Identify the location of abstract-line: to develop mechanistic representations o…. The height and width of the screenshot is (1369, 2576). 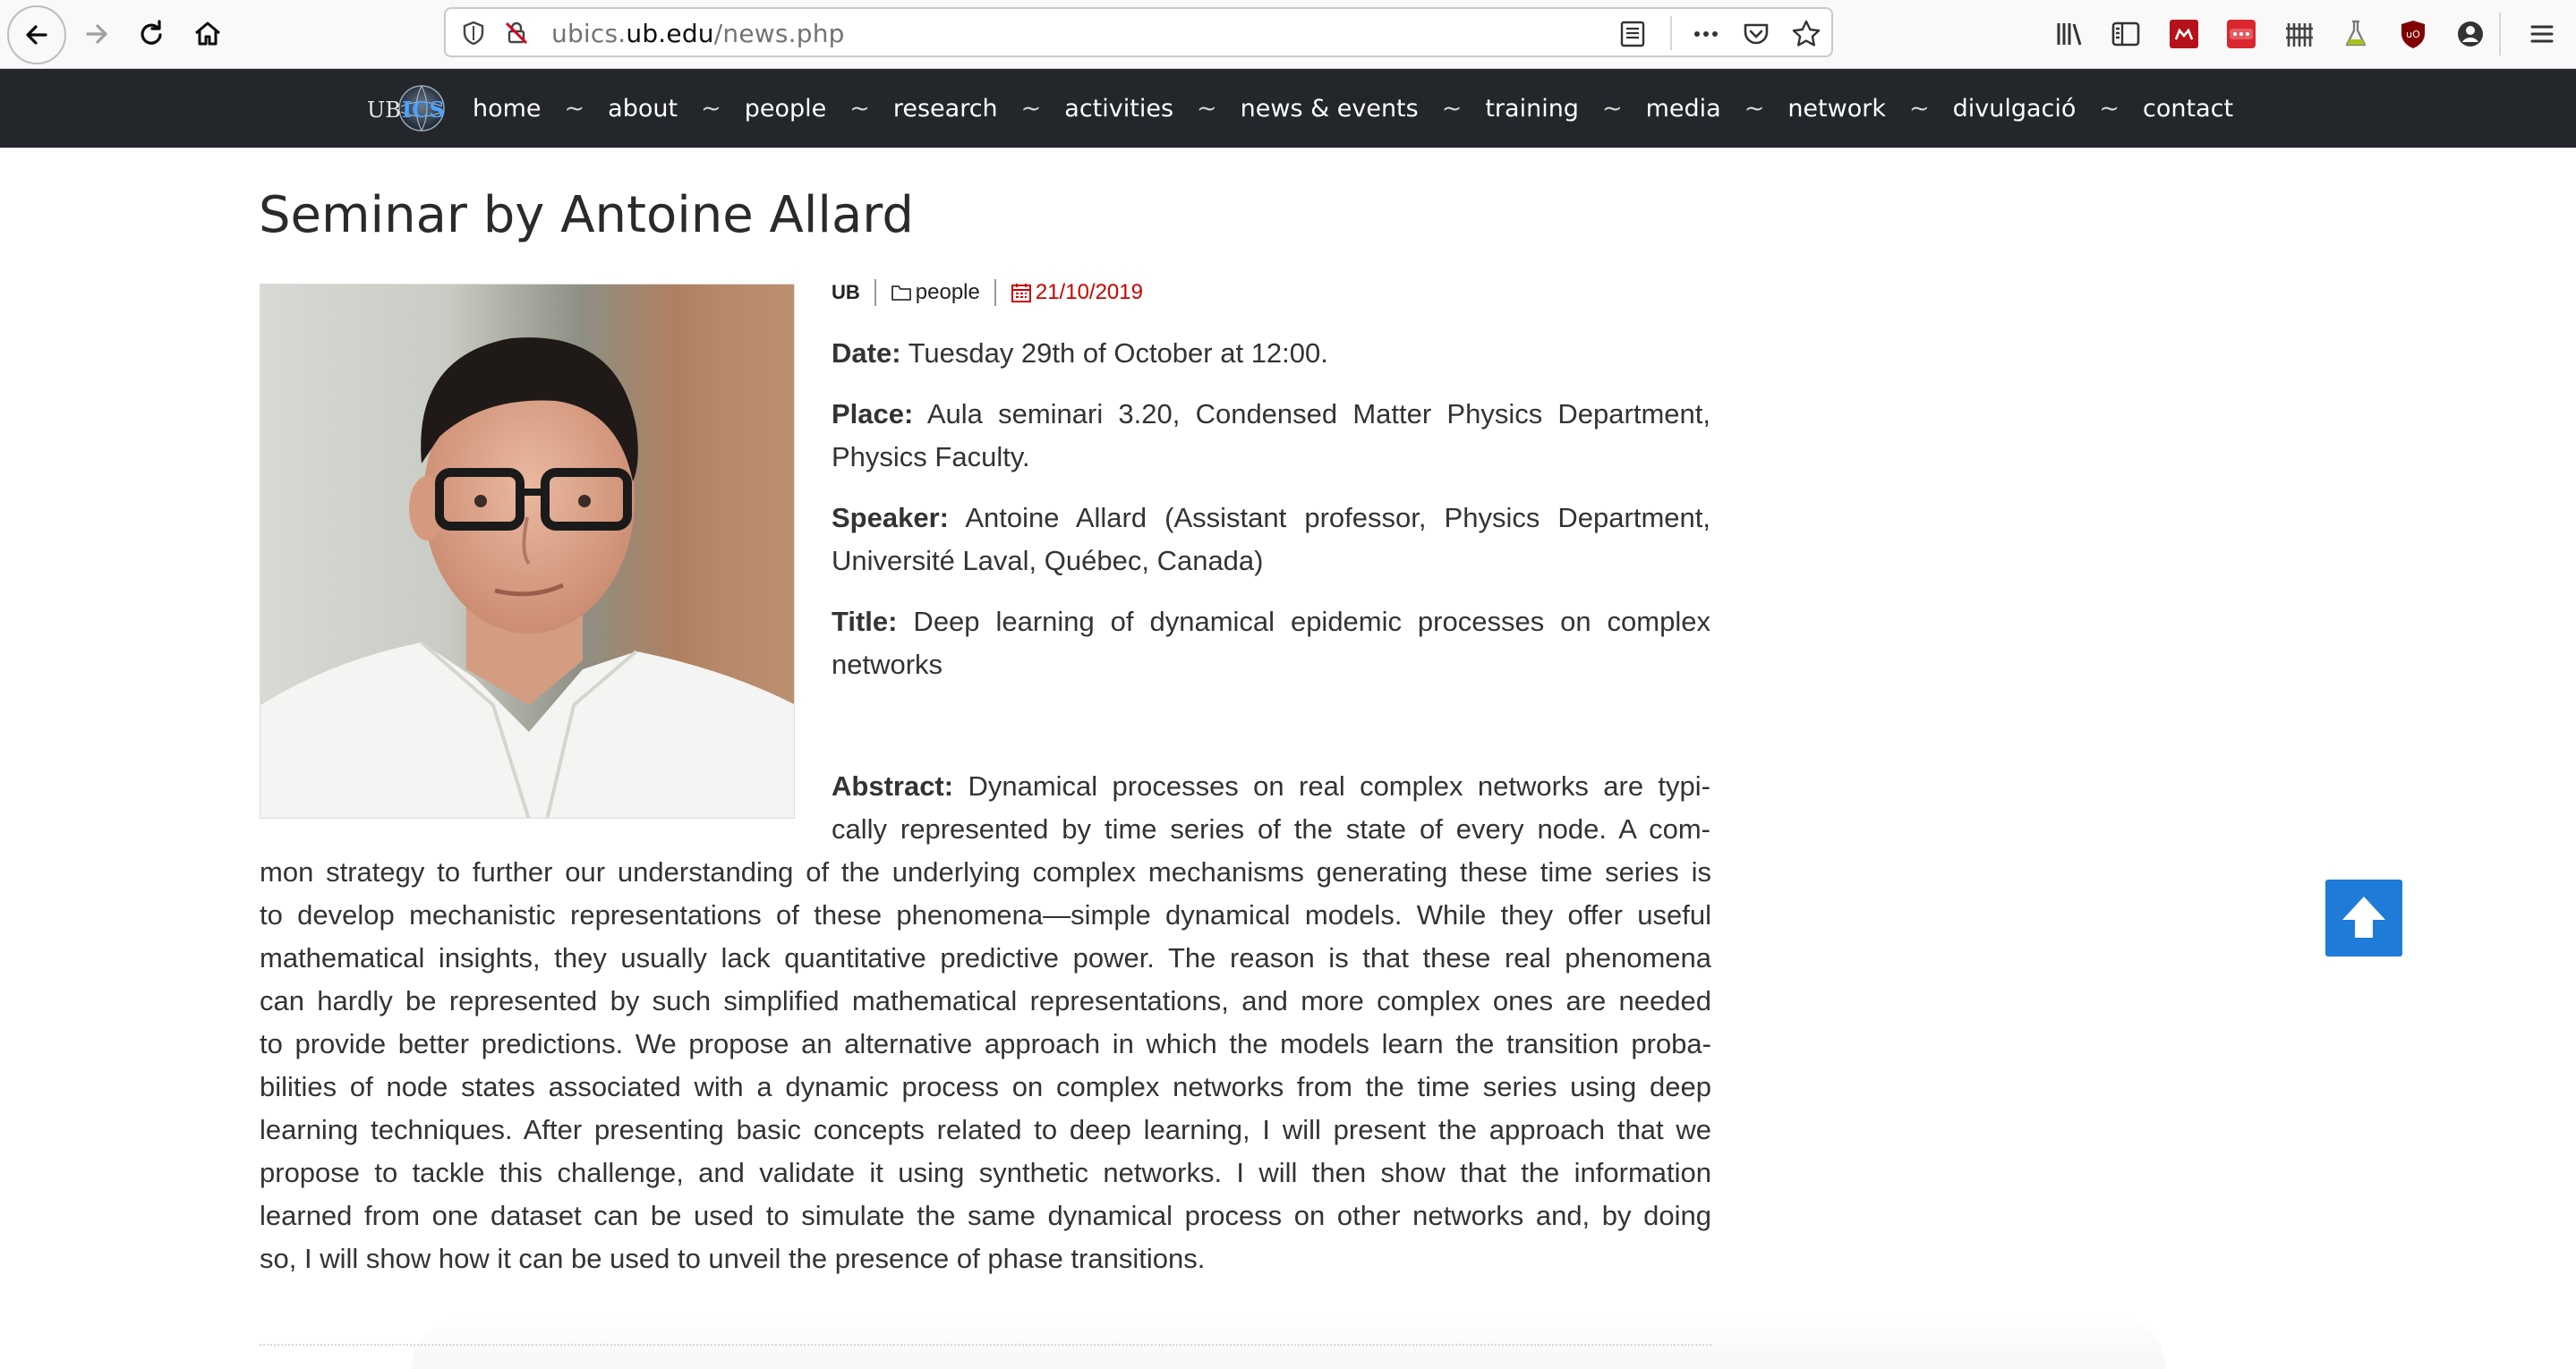
(985, 915).